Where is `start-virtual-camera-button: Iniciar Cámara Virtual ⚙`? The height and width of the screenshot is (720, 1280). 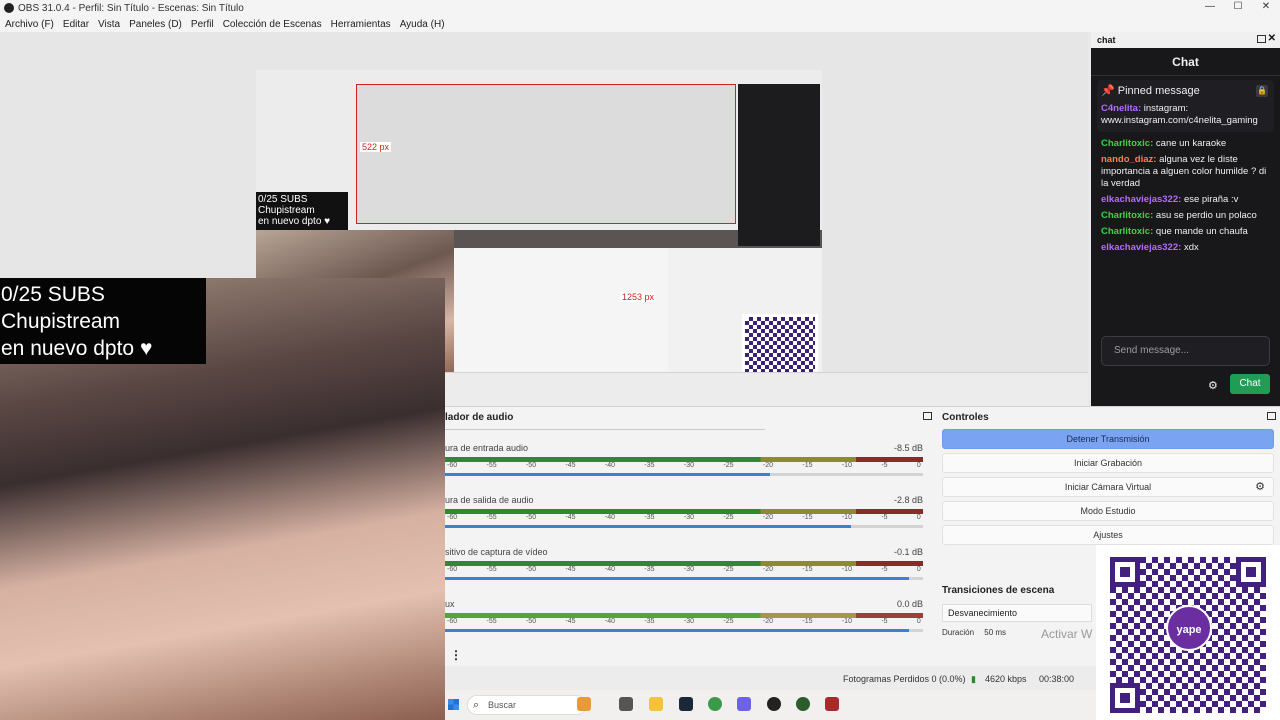 start-virtual-camera-button: Iniciar Cámara Virtual ⚙ is located at coordinates (1108, 487).